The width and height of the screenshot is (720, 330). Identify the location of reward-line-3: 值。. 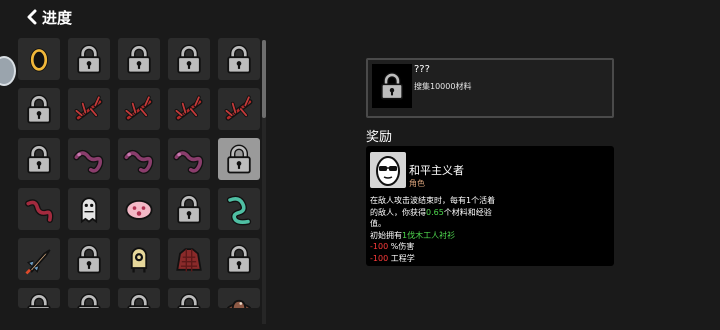
(378, 223).